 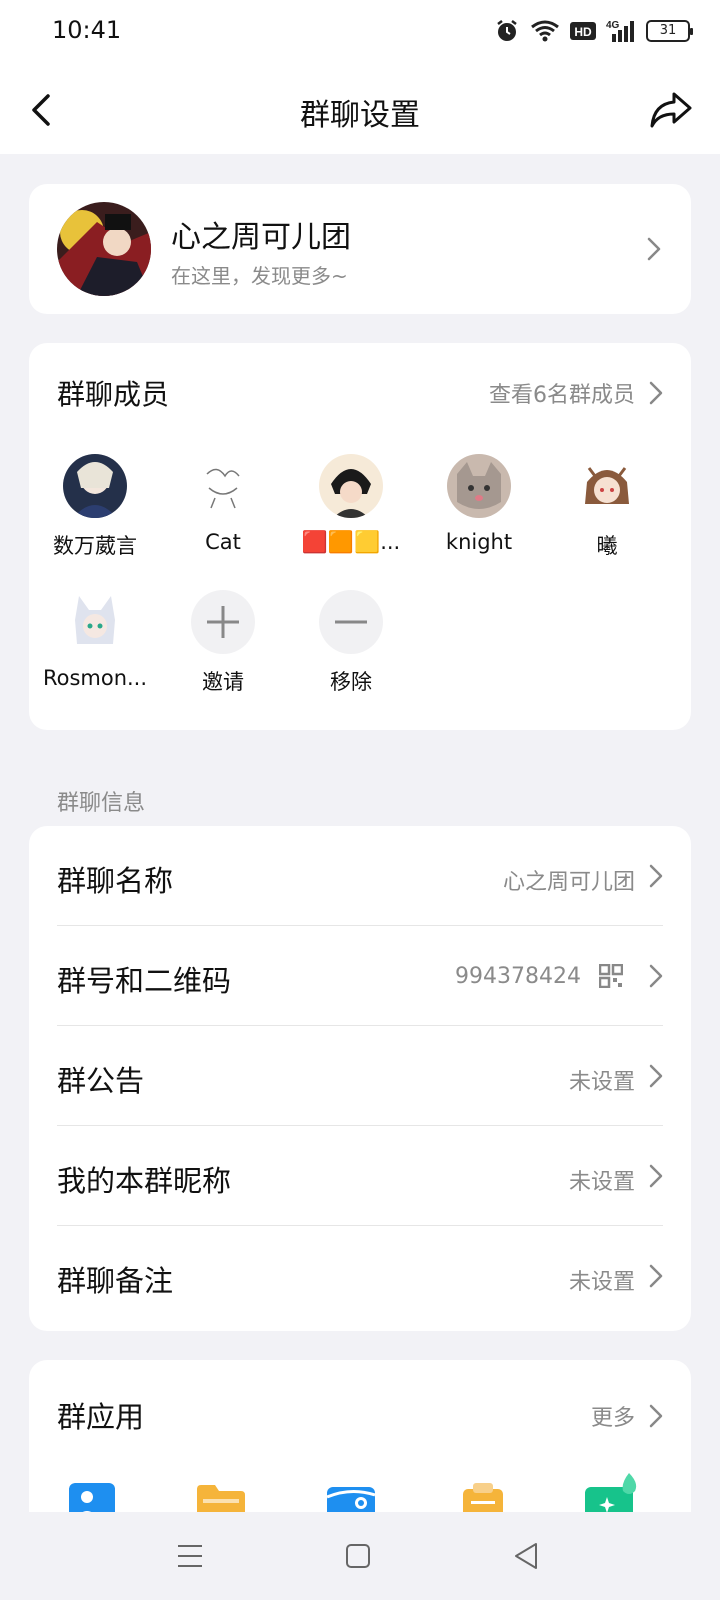 I want to click on member-name: 数万葳言, so click(x=95, y=546).